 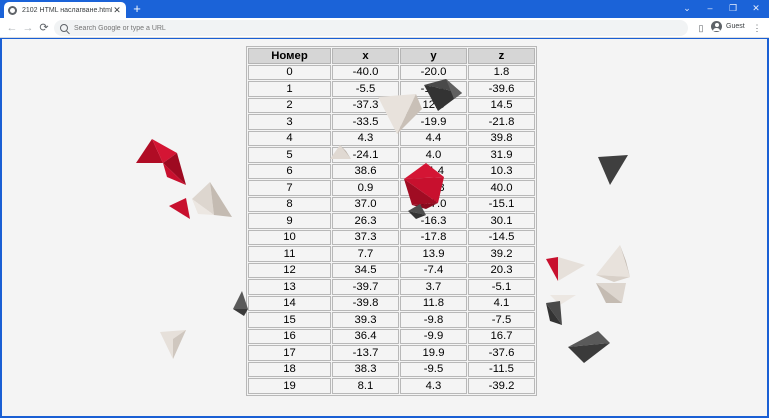 I want to click on forward-button: →, so click(x=28, y=28).